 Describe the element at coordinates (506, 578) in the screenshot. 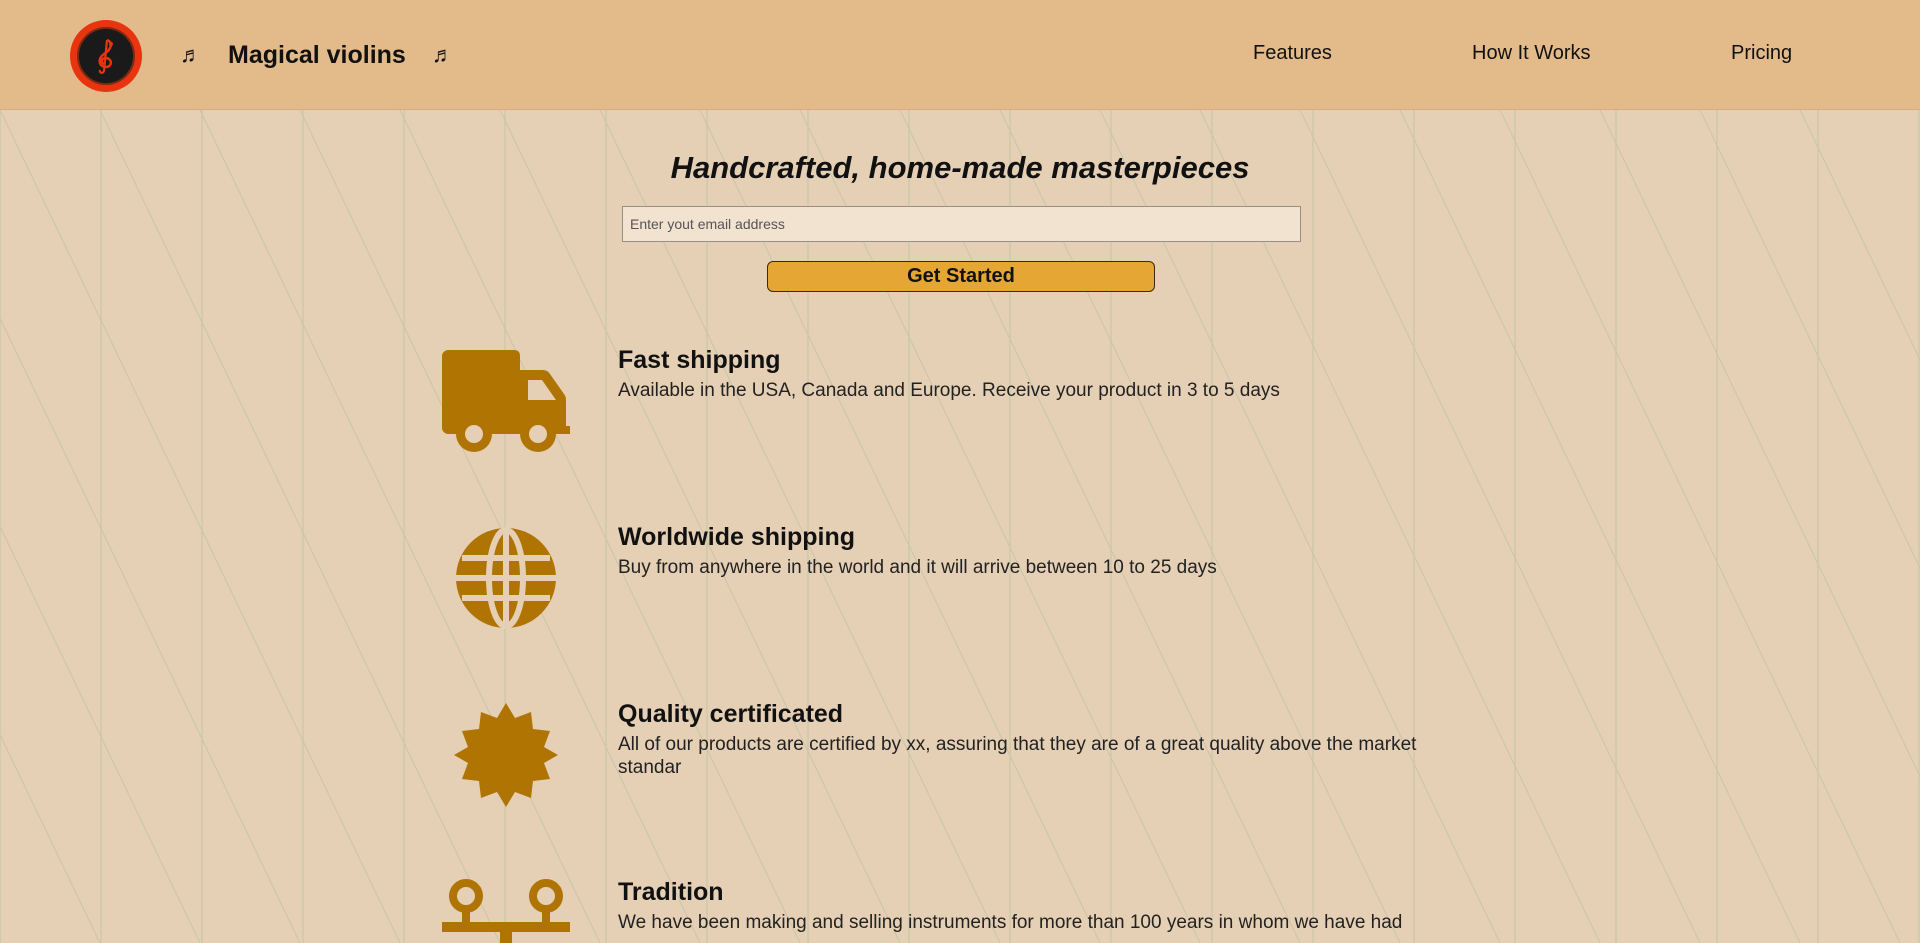

I see `globe-icon` at that location.